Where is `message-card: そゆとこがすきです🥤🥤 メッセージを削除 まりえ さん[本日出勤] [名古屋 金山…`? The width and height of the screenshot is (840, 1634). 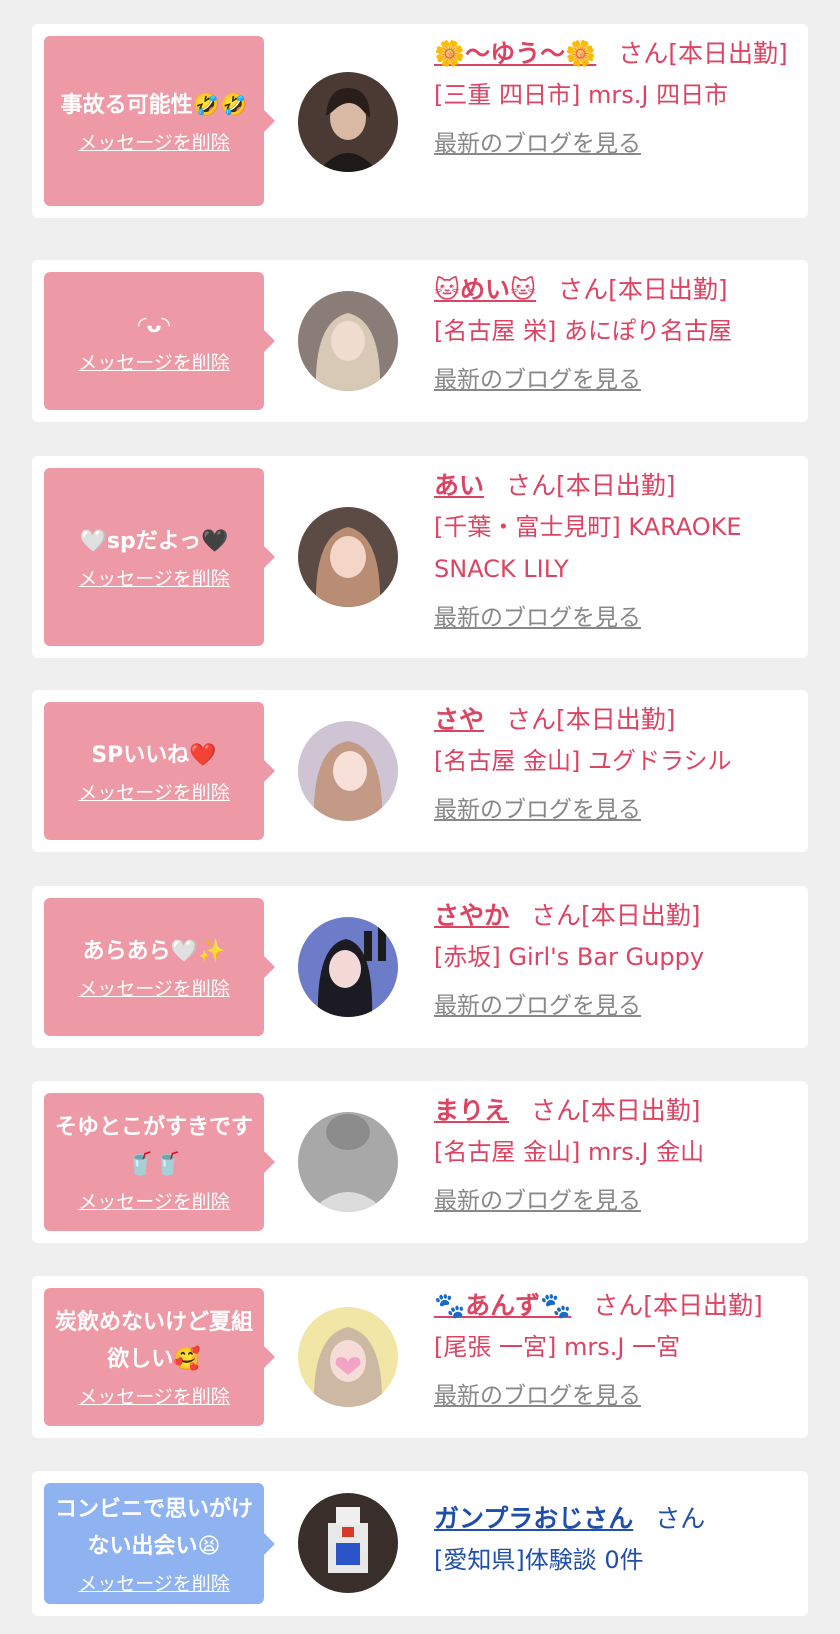 message-card: そゆとこがすきです🥤🥤 メッセージを削除 まりえ さん[本日出勤] [名古屋 金山… is located at coordinates (420, 1162).